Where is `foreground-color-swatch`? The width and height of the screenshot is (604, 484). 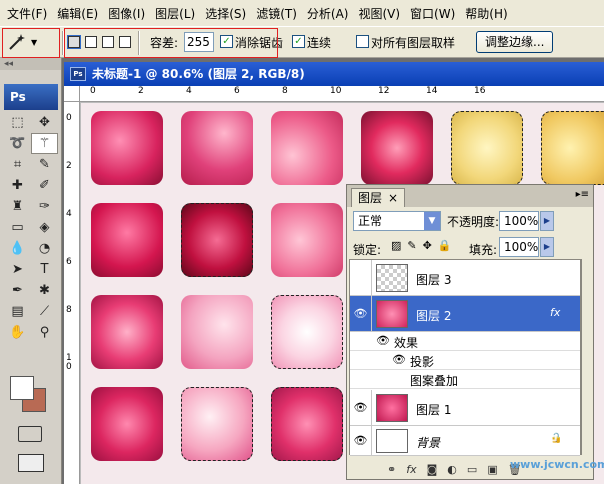 foreground-color-swatch is located at coordinates (22, 388).